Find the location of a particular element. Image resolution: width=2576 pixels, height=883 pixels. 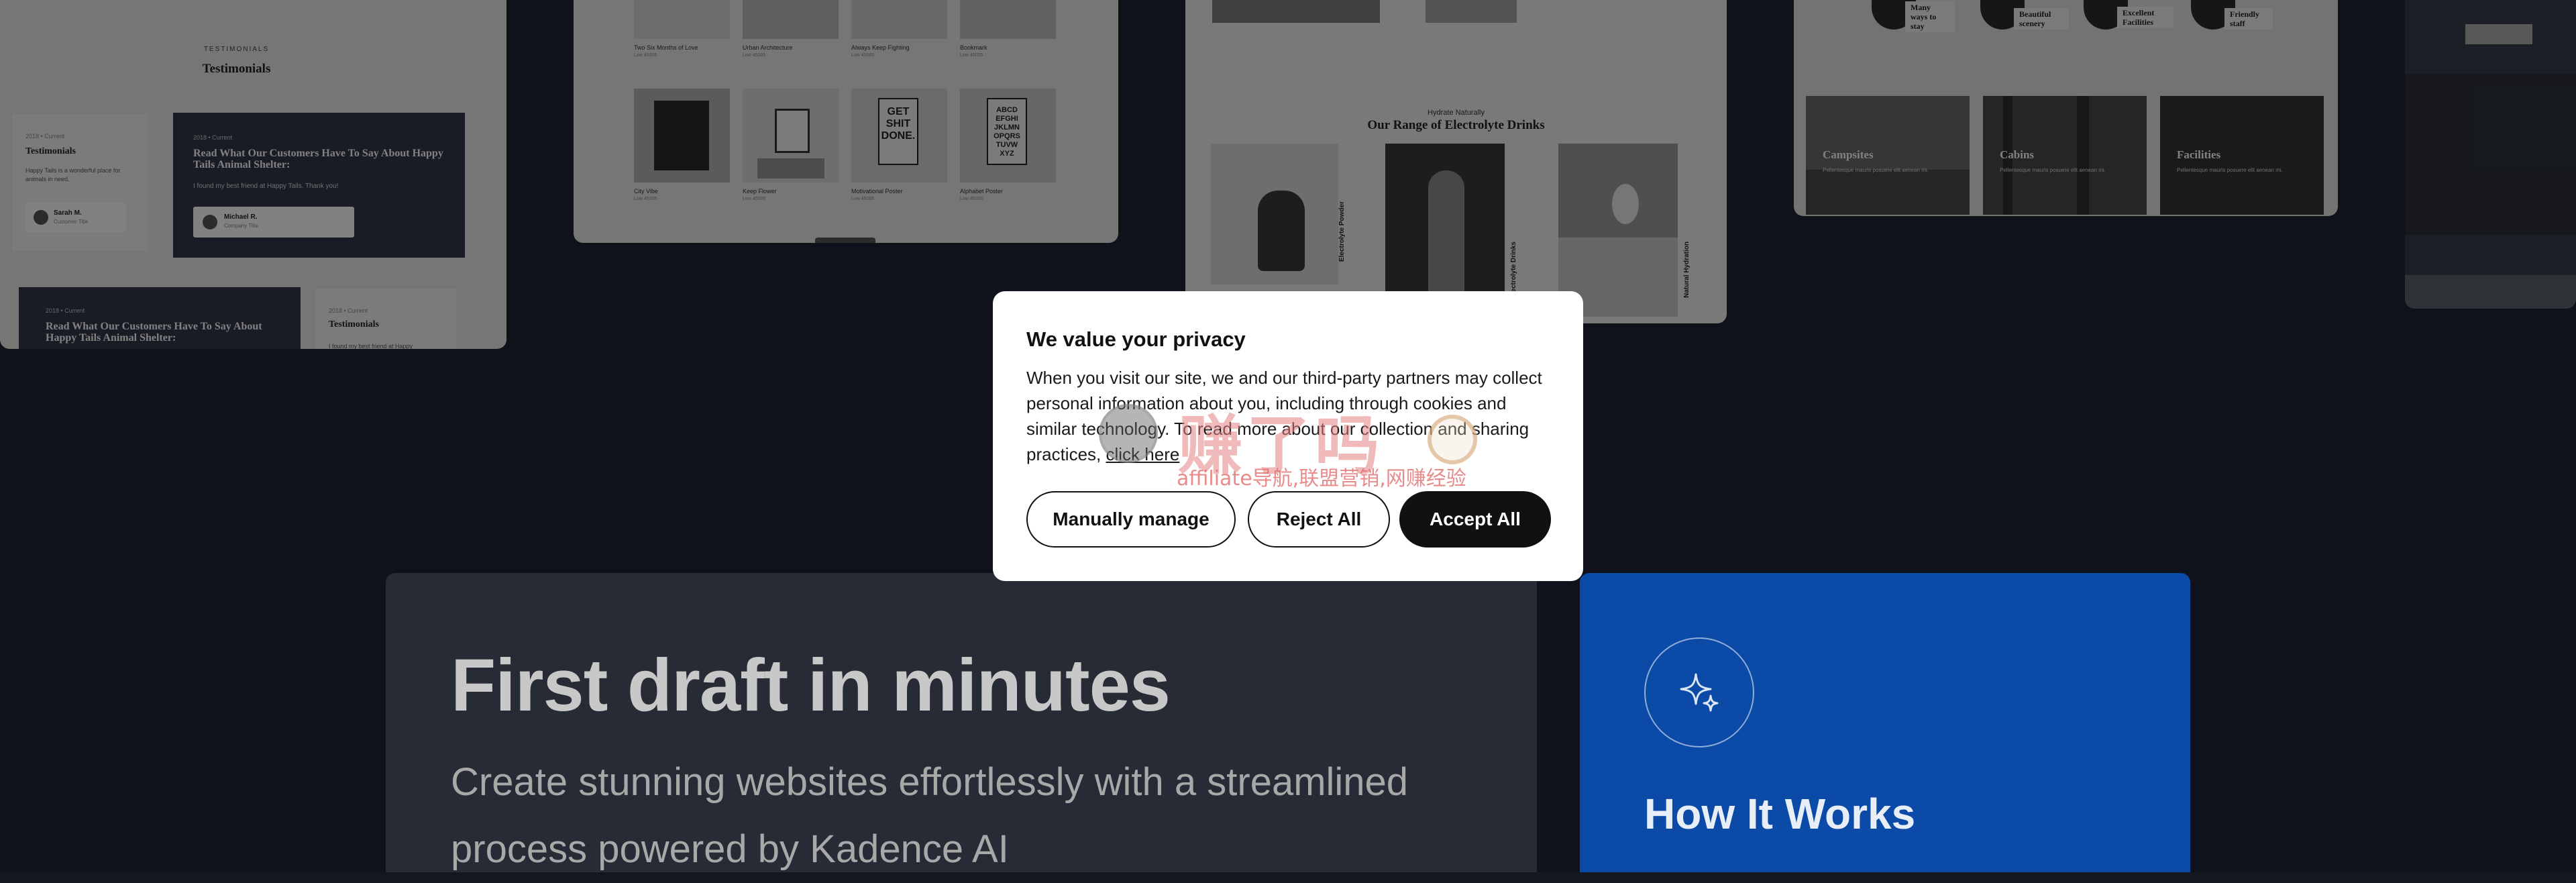

testimonials-eyebrow: TESTIMONIALS is located at coordinates (236, 49).